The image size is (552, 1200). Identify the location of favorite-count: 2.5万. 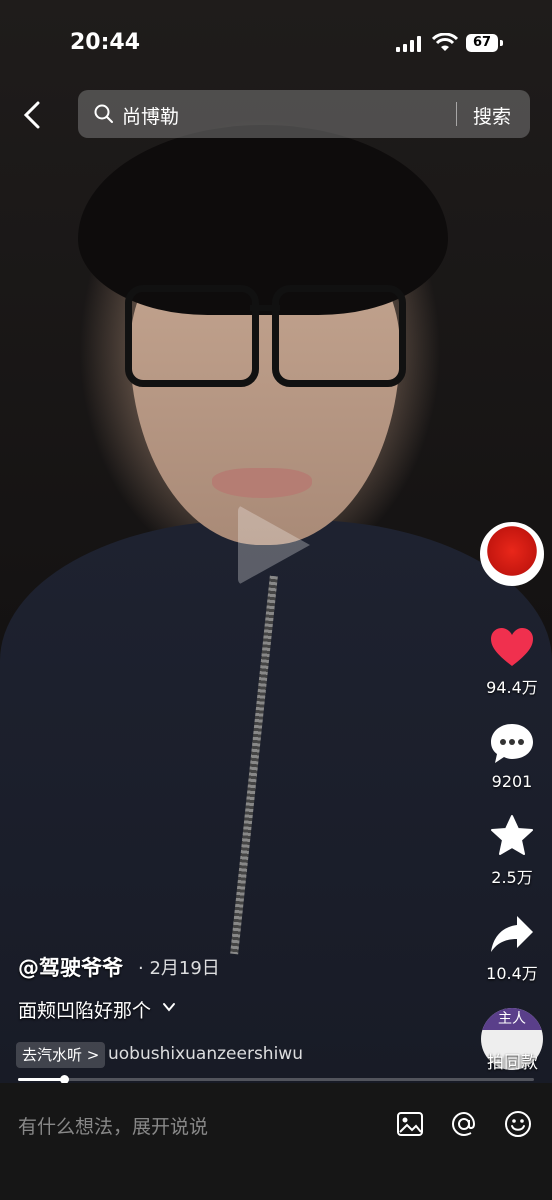
(512, 877).